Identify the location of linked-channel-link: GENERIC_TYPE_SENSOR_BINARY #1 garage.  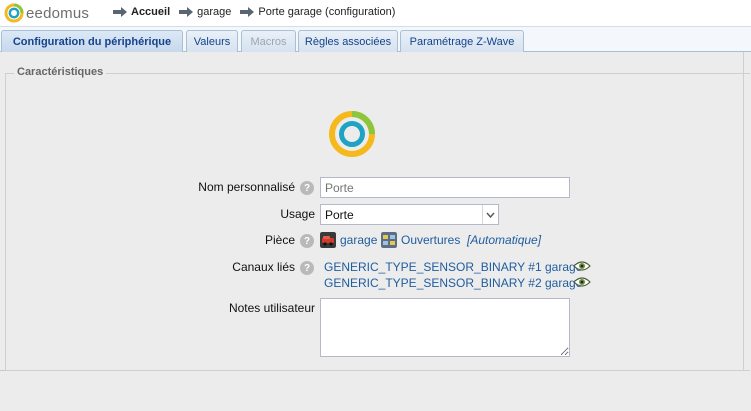
(453, 267).